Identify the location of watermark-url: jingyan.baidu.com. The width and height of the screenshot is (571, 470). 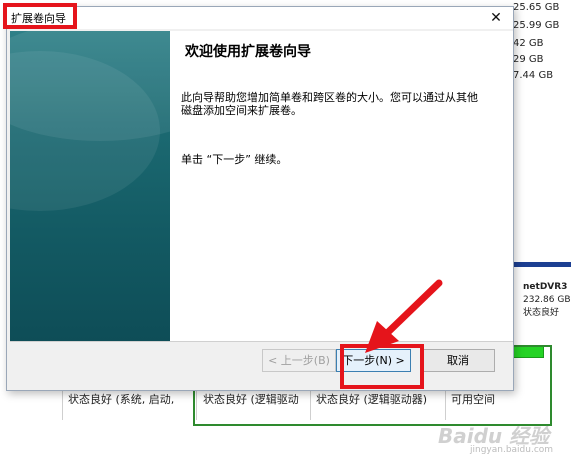
(512, 450).